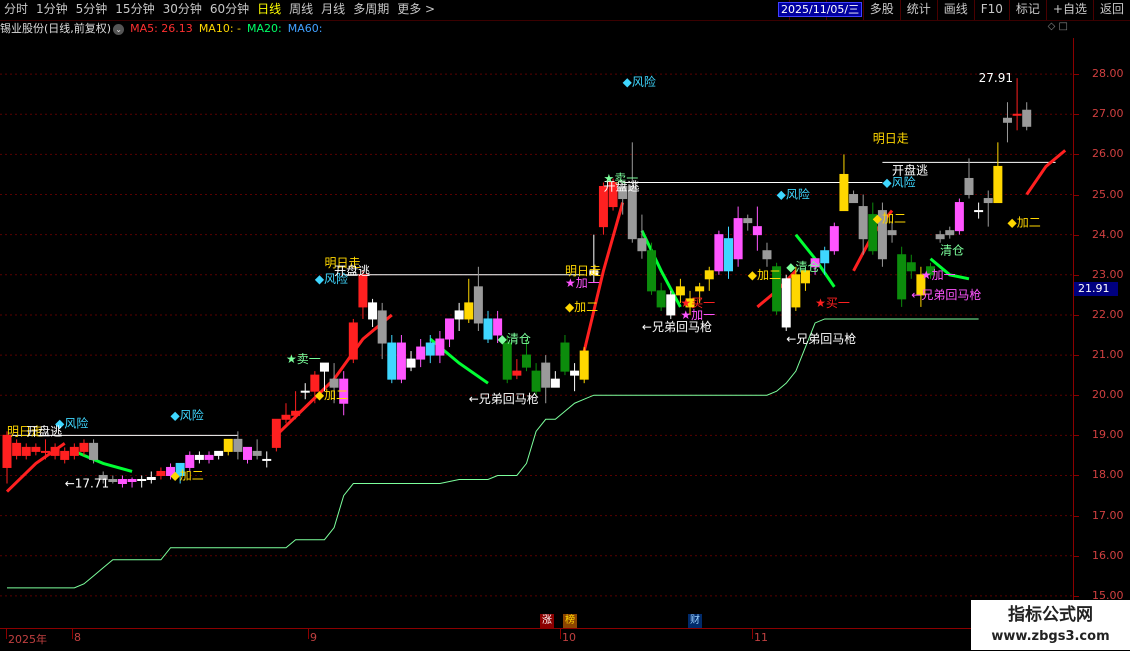 This screenshot has height=651, width=1130. Describe the element at coordinates (352, 270) in the screenshot. I see `signal-label: 开盘逃` at that location.